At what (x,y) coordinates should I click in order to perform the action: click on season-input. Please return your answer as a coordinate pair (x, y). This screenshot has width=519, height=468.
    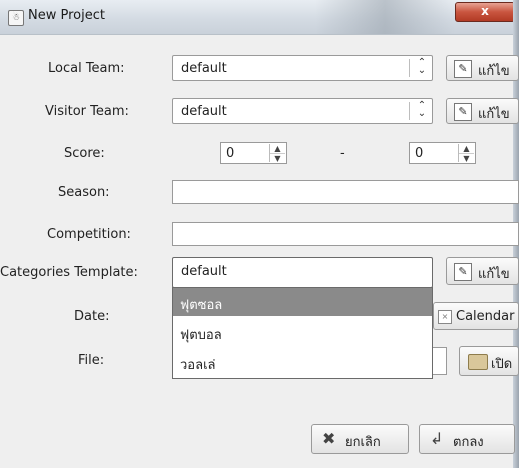
    Looking at the image, I should click on (345, 192).